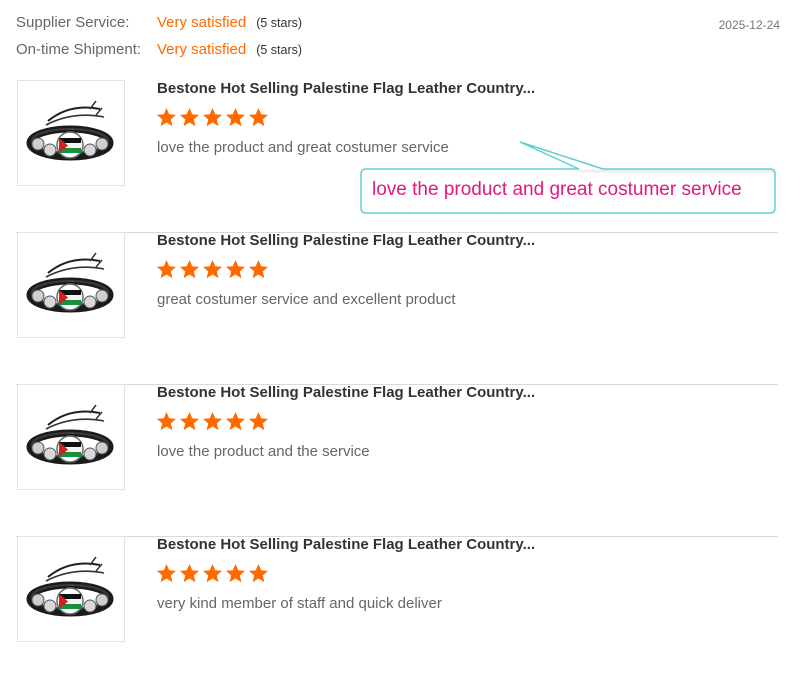  Describe the element at coordinates (279, 50) in the screenshot. I see `on-time-shipment-stars: (5 stars)` at that location.